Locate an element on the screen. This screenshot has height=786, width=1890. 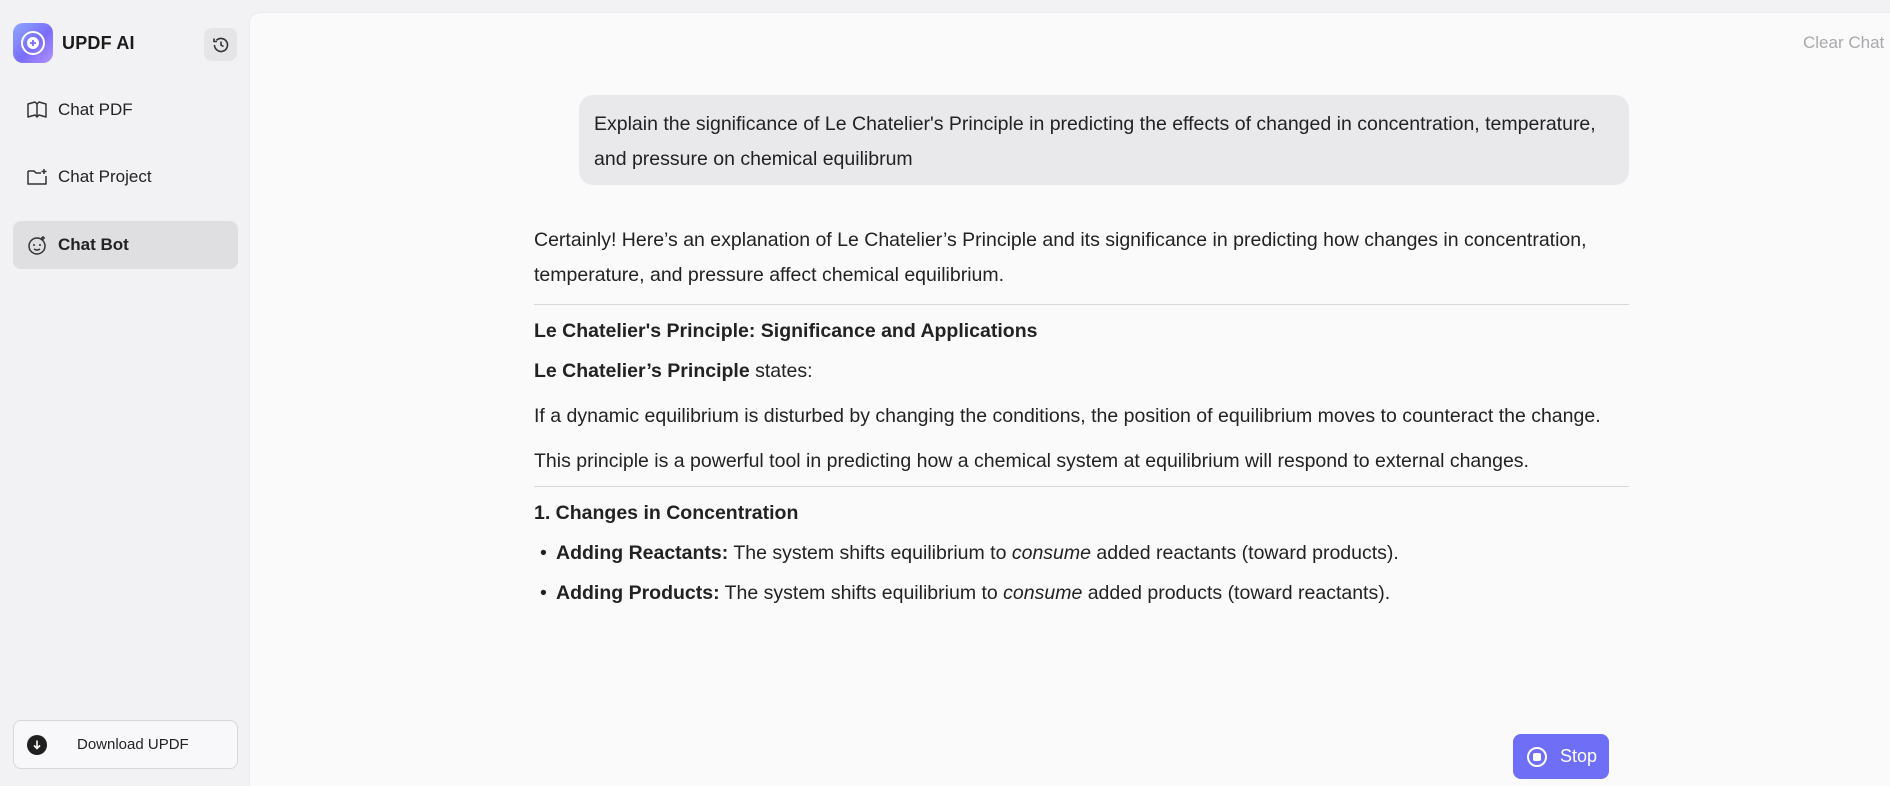
sidebar-item-label: Chat Project is located at coordinates (105, 176).